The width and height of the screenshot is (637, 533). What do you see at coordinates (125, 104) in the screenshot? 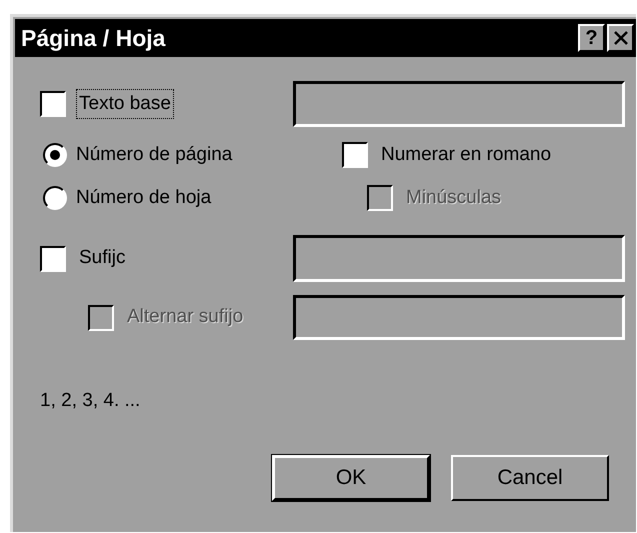
I see `checkbox-label: Texto base` at bounding box center [125, 104].